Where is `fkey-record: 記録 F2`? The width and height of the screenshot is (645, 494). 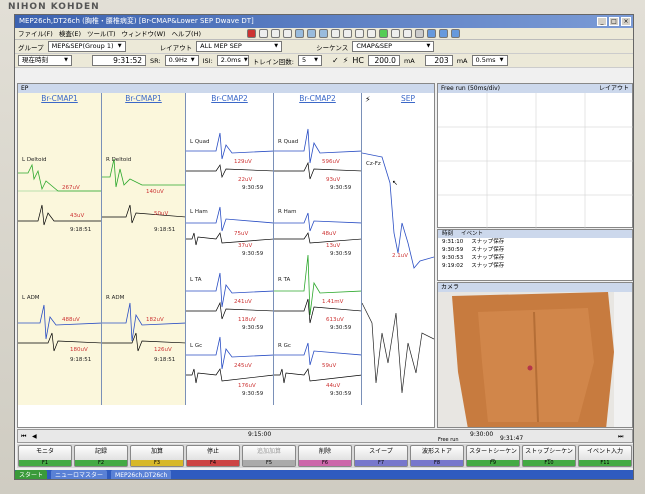 fkey-record: 記録 F2 is located at coordinates (101, 456).